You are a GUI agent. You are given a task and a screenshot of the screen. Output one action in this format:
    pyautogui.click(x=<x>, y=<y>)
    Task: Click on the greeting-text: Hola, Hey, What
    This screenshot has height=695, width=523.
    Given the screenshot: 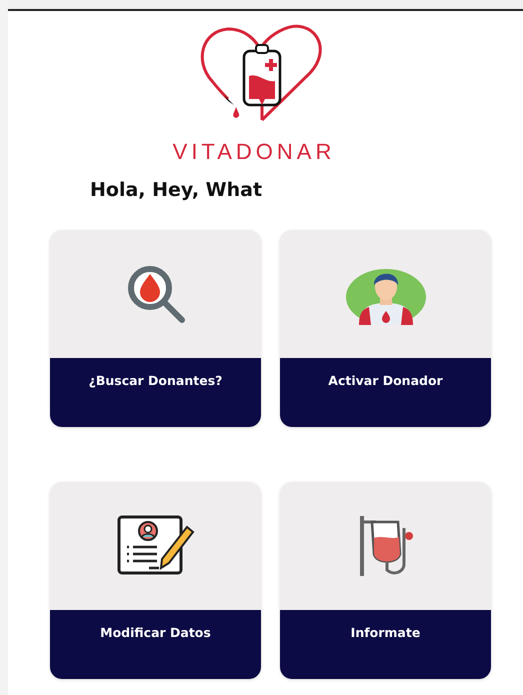 What is the action you would take?
    pyautogui.click(x=177, y=190)
    